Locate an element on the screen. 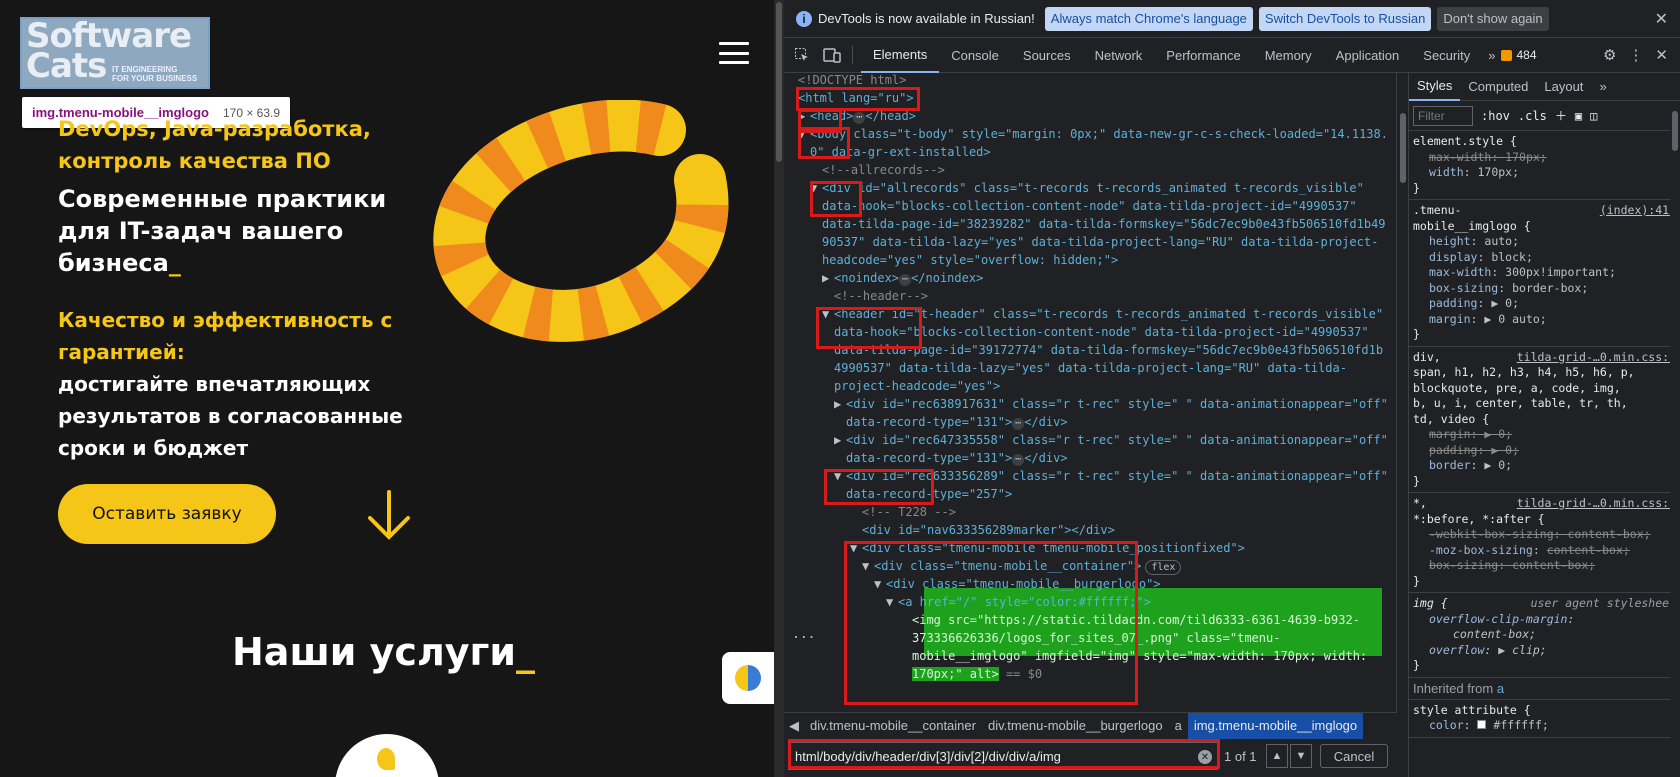 The height and width of the screenshot is (777, 1680). tab-sources: Sources is located at coordinates (1047, 55).